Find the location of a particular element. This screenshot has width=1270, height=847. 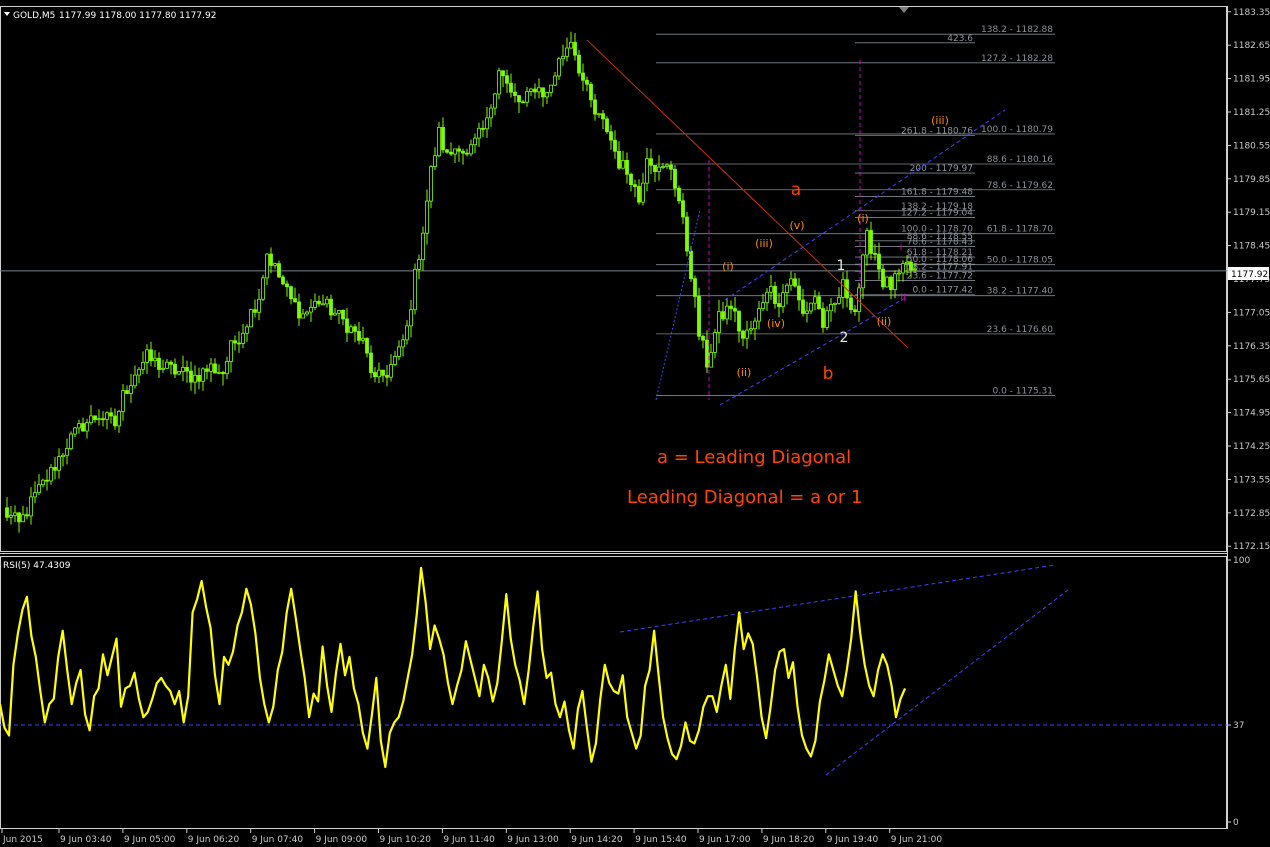

wave-label: (v) is located at coordinates (796, 225).